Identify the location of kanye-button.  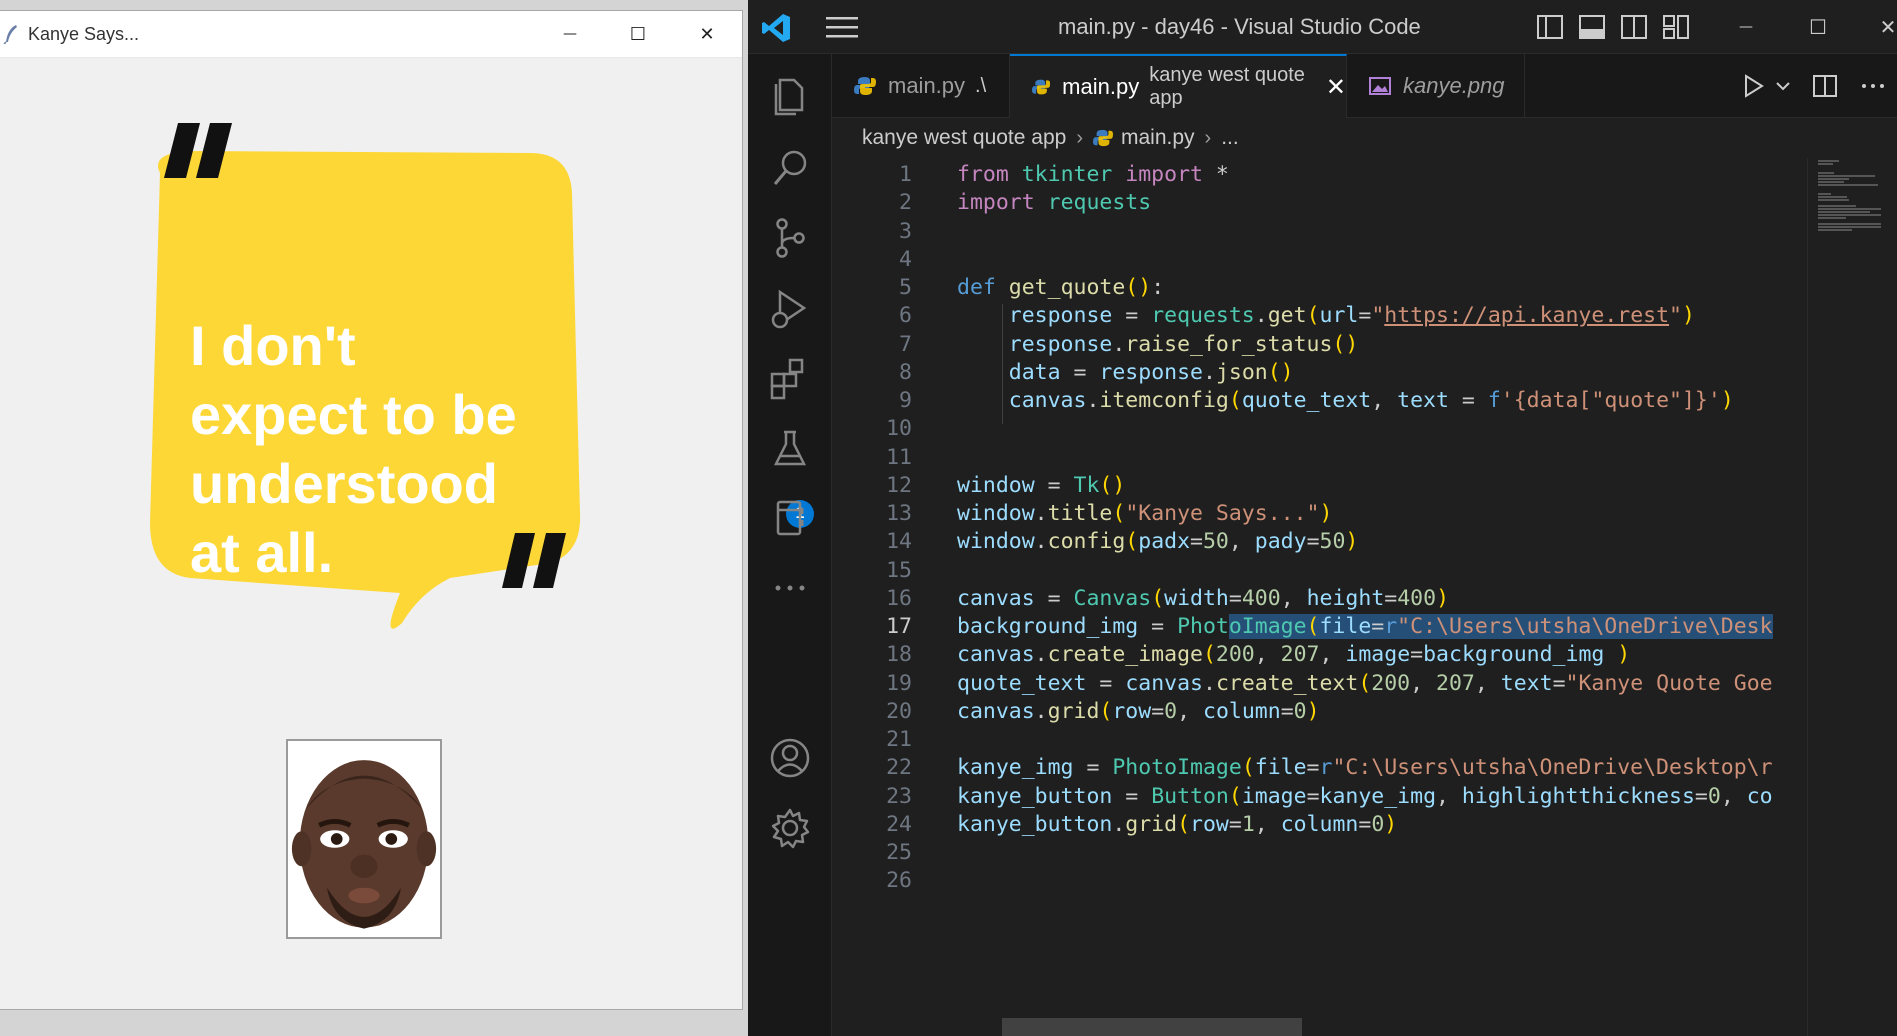
(364, 839).